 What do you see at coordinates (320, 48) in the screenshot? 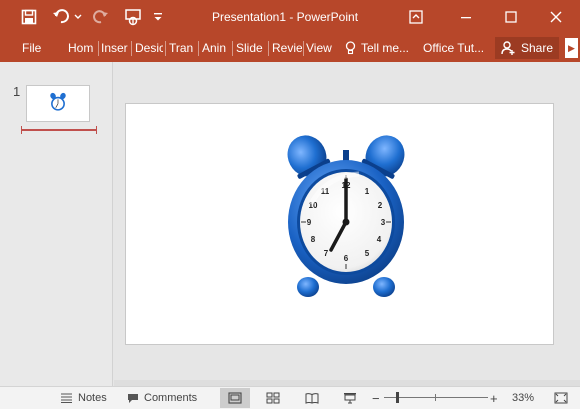
I see `tab-view: View` at bounding box center [320, 48].